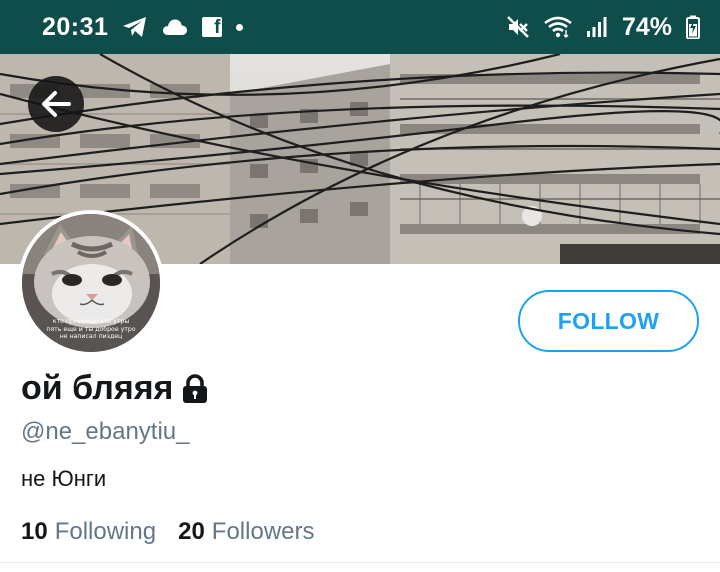 This screenshot has width=720, height=572. What do you see at coordinates (195, 389) in the screenshot?
I see `lock-icon` at bounding box center [195, 389].